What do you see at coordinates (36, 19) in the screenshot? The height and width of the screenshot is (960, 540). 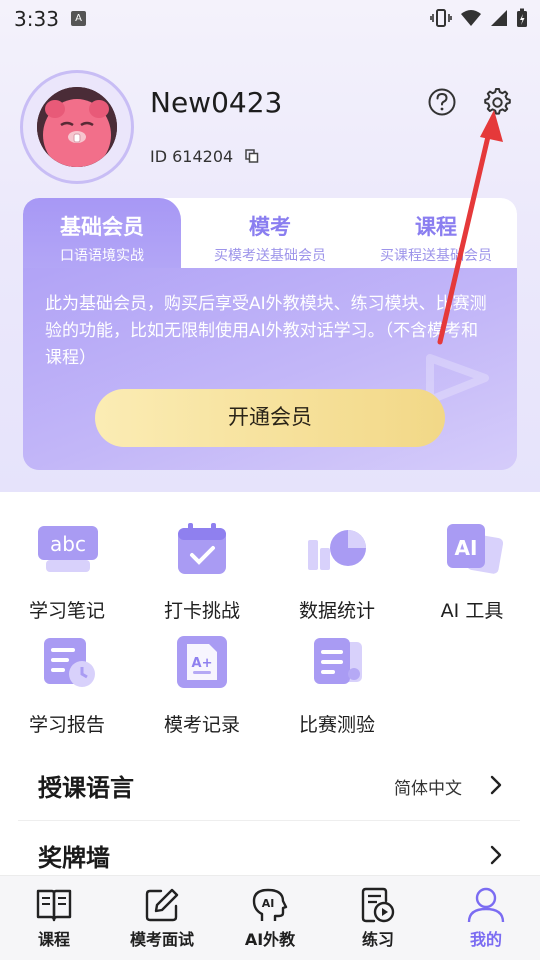 I see `status-time: 3:33` at bounding box center [36, 19].